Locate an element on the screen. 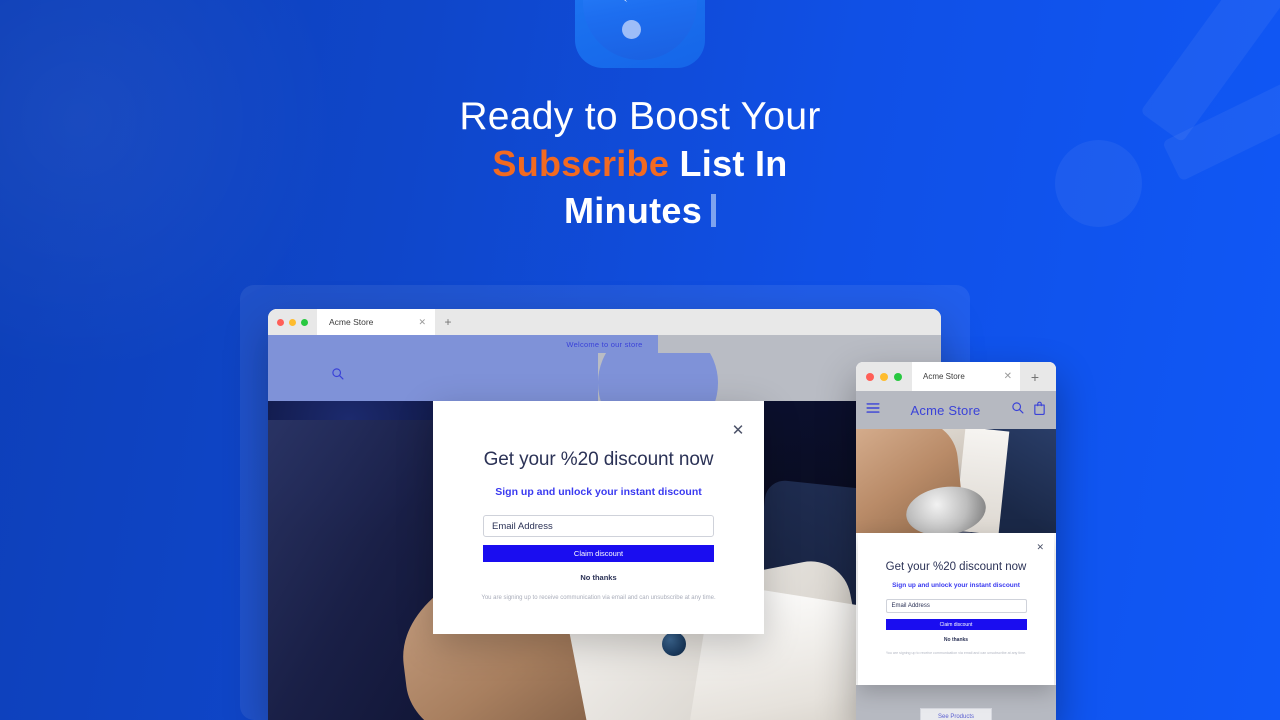  typing-caret is located at coordinates (714, 210).